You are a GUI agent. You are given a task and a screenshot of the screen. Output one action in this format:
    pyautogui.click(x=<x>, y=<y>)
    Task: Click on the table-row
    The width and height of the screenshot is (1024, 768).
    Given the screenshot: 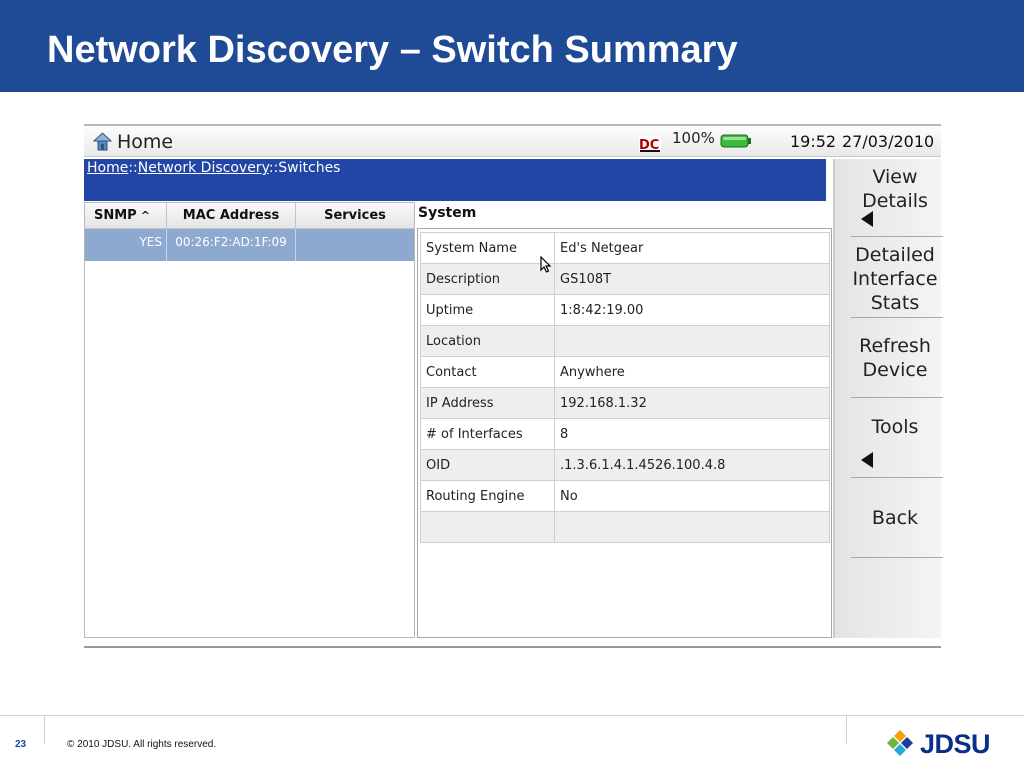 What is the action you would take?
    pyautogui.click(x=625, y=527)
    